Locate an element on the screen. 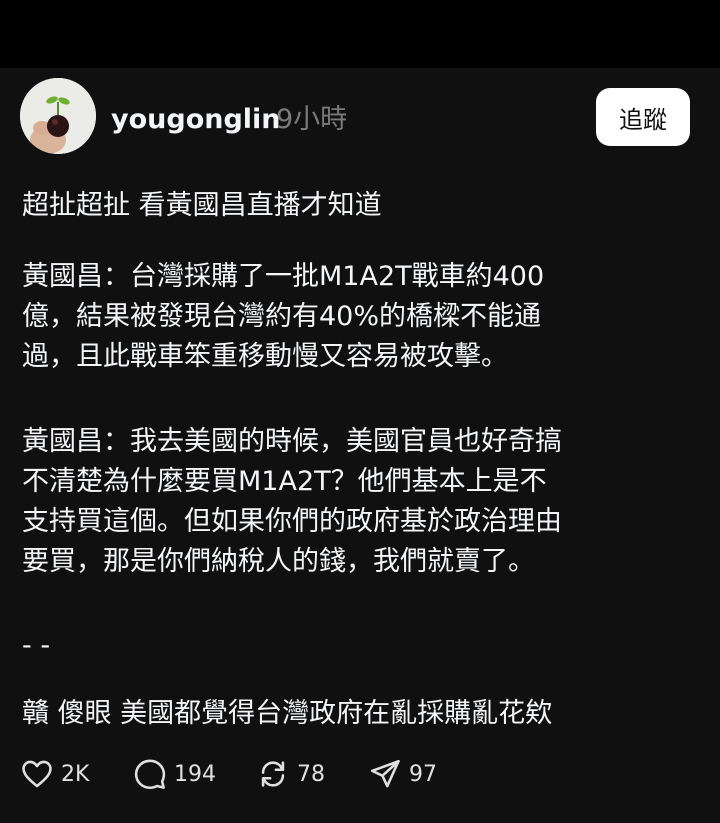  paragraph-line: 過，且此戰車笨重移動慢又容易被攻擊。 is located at coordinates (265, 356).